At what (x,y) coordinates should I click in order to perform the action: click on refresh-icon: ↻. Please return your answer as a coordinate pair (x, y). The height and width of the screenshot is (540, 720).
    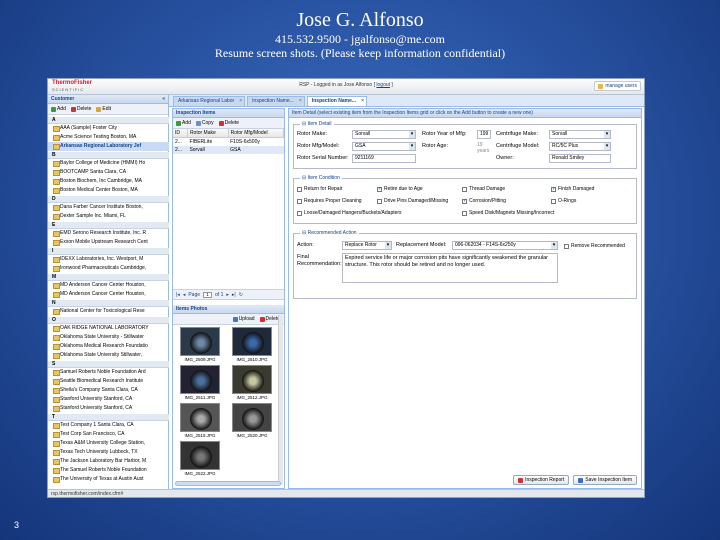
    Looking at the image, I should click on (241, 295).